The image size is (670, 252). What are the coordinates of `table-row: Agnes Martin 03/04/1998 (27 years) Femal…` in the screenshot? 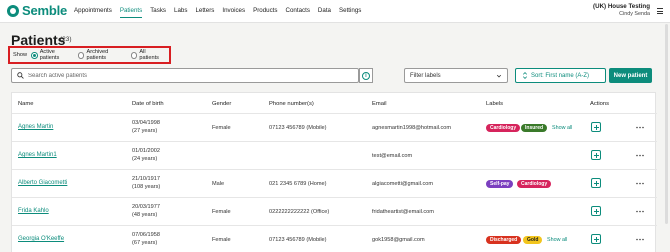 It's located at (334, 127).